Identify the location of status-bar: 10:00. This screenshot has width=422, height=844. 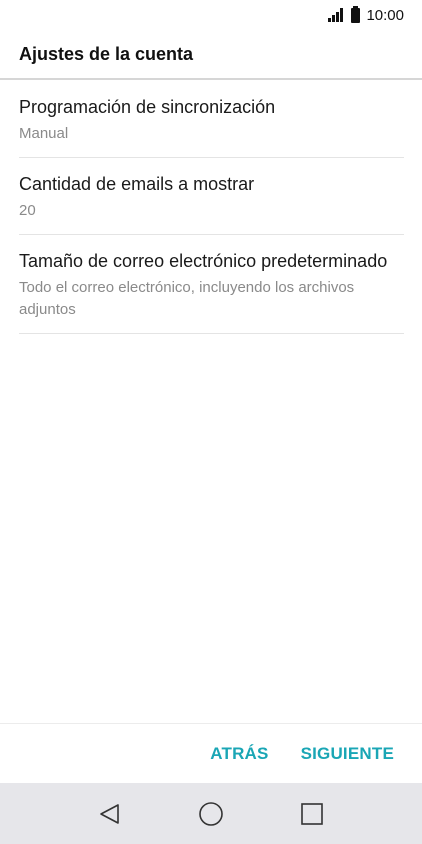
(211, 15).